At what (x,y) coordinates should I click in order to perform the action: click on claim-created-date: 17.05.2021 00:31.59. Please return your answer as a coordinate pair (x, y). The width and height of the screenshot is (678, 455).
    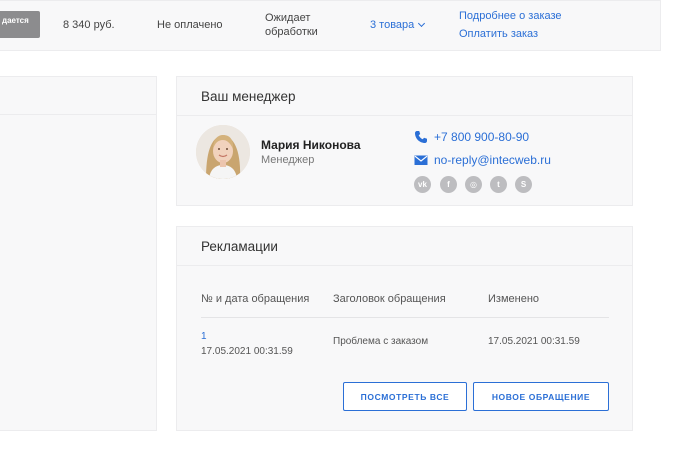
    Looking at the image, I should click on (247, 351).